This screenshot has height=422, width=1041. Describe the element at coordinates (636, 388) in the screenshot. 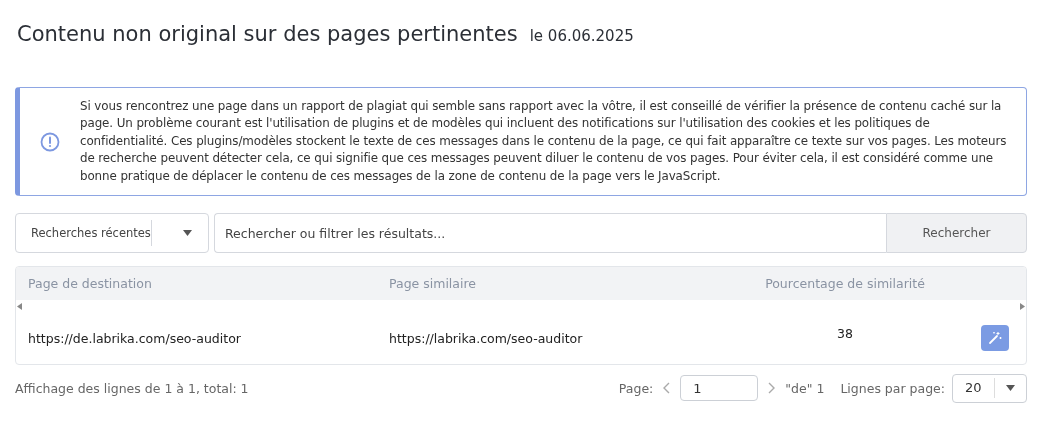

I see `page-label: Page:` at that location.